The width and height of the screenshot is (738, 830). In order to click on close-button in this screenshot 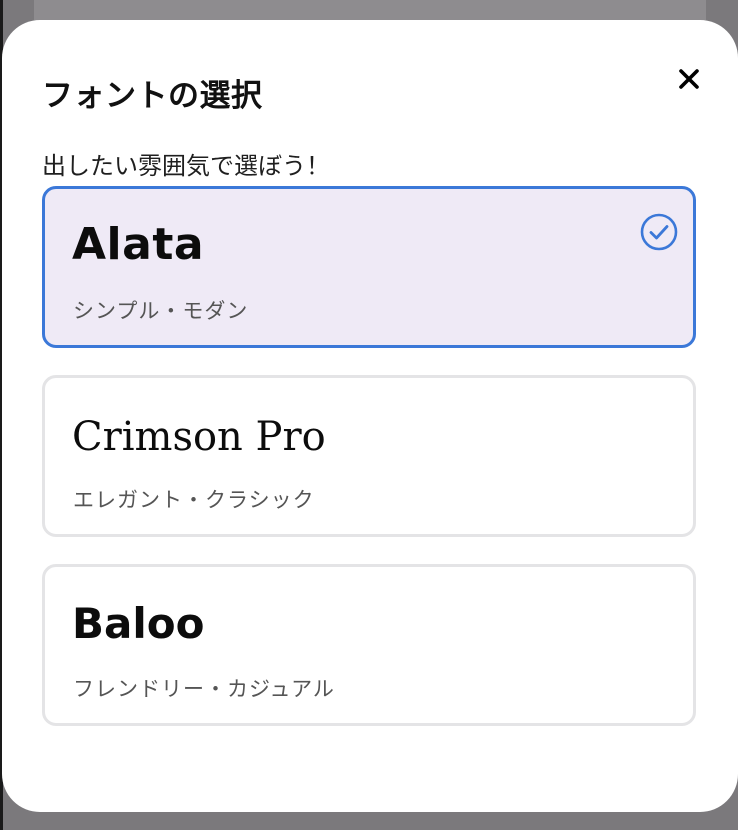, I will do `click(689, 79)`.